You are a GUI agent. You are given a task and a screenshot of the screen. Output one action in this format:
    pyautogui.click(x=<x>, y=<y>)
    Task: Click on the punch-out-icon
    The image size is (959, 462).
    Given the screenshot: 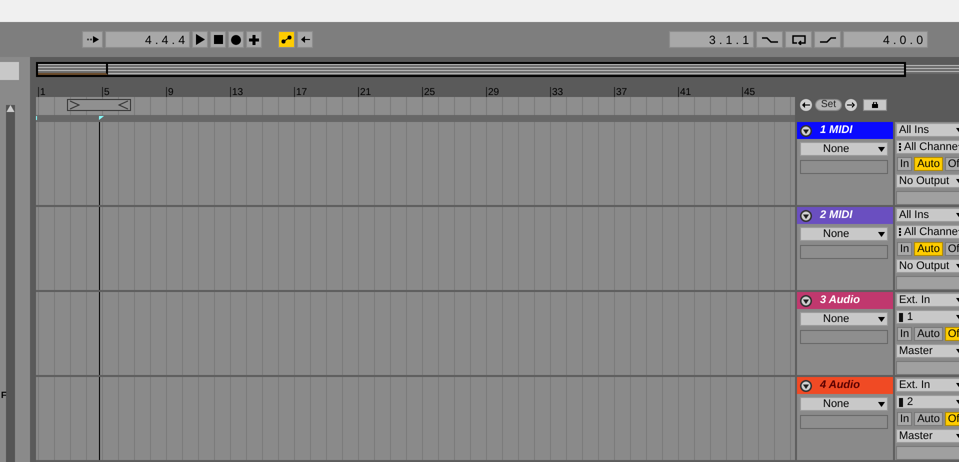 What is the action you would take?
    pyautogui.click(x=828, y=39)
    